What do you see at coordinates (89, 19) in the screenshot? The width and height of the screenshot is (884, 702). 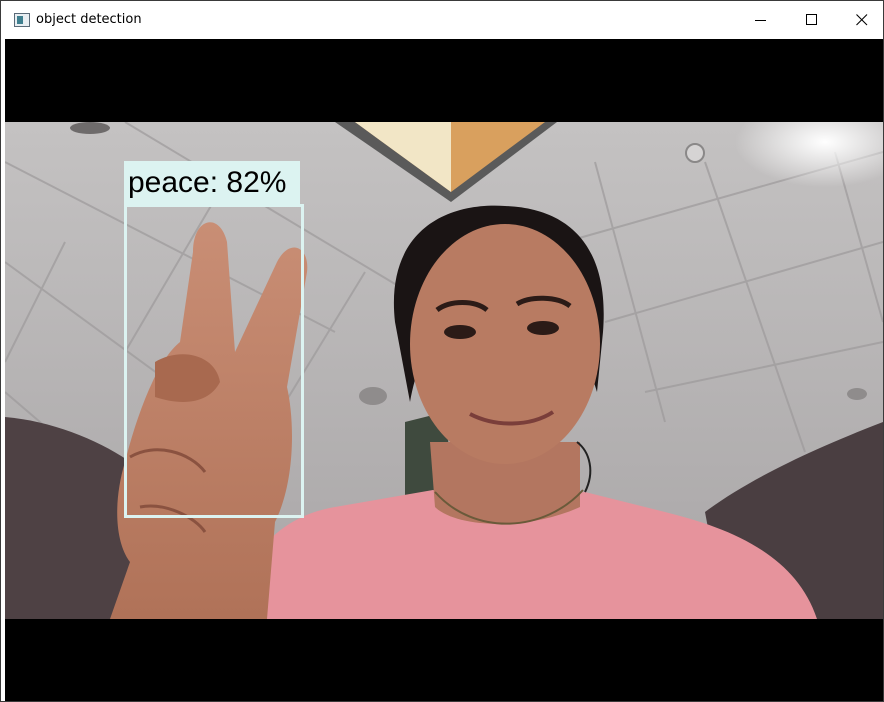 I see `window-title: object detection` at bounding box center [89, 19].